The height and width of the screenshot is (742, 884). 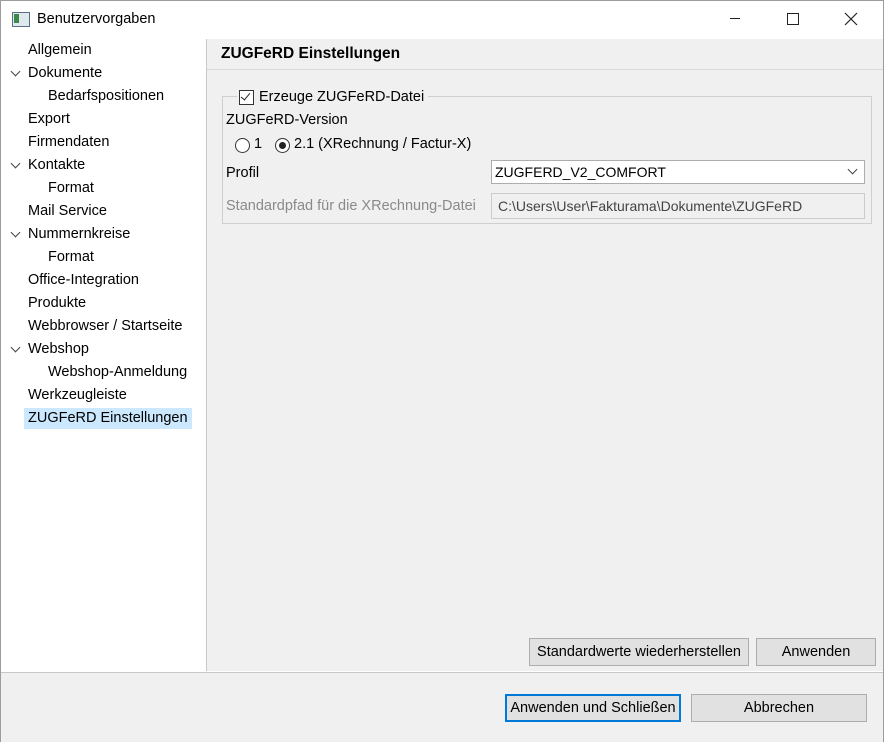 I want to click on tree-item-label: Allgemein, so click(x=60, y=50).